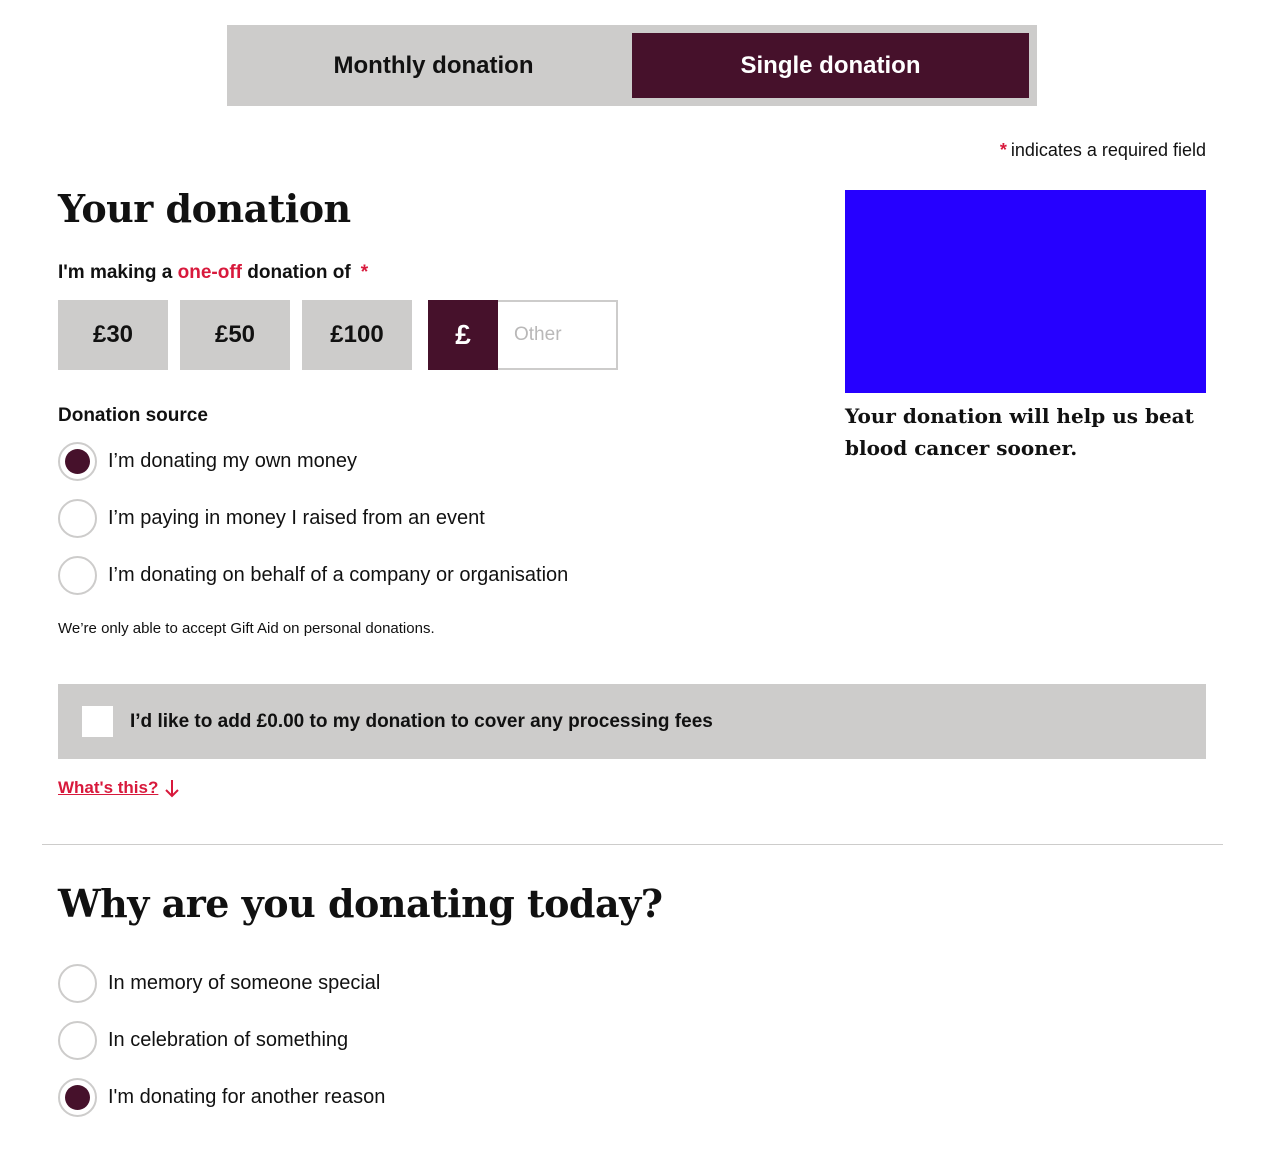 The height and width of the screenshot is (1172, 1267). Describe the element at coordinates (1108, 150) in the screenshot. I see `required-note-text: indicates a required field` at that location.